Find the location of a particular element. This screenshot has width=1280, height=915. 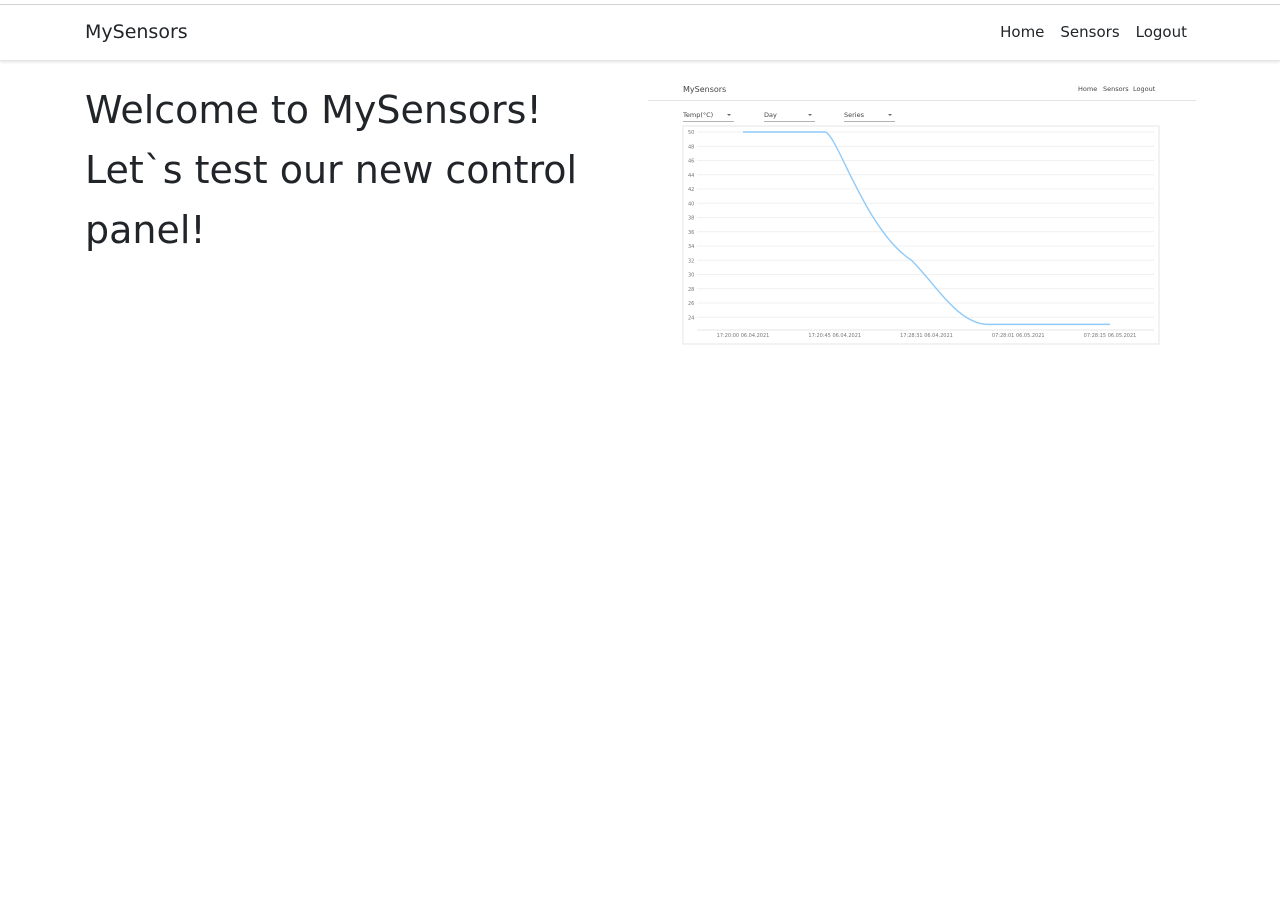

nav-links: Home Sensors Logout is located at coordinates (1093, 32).